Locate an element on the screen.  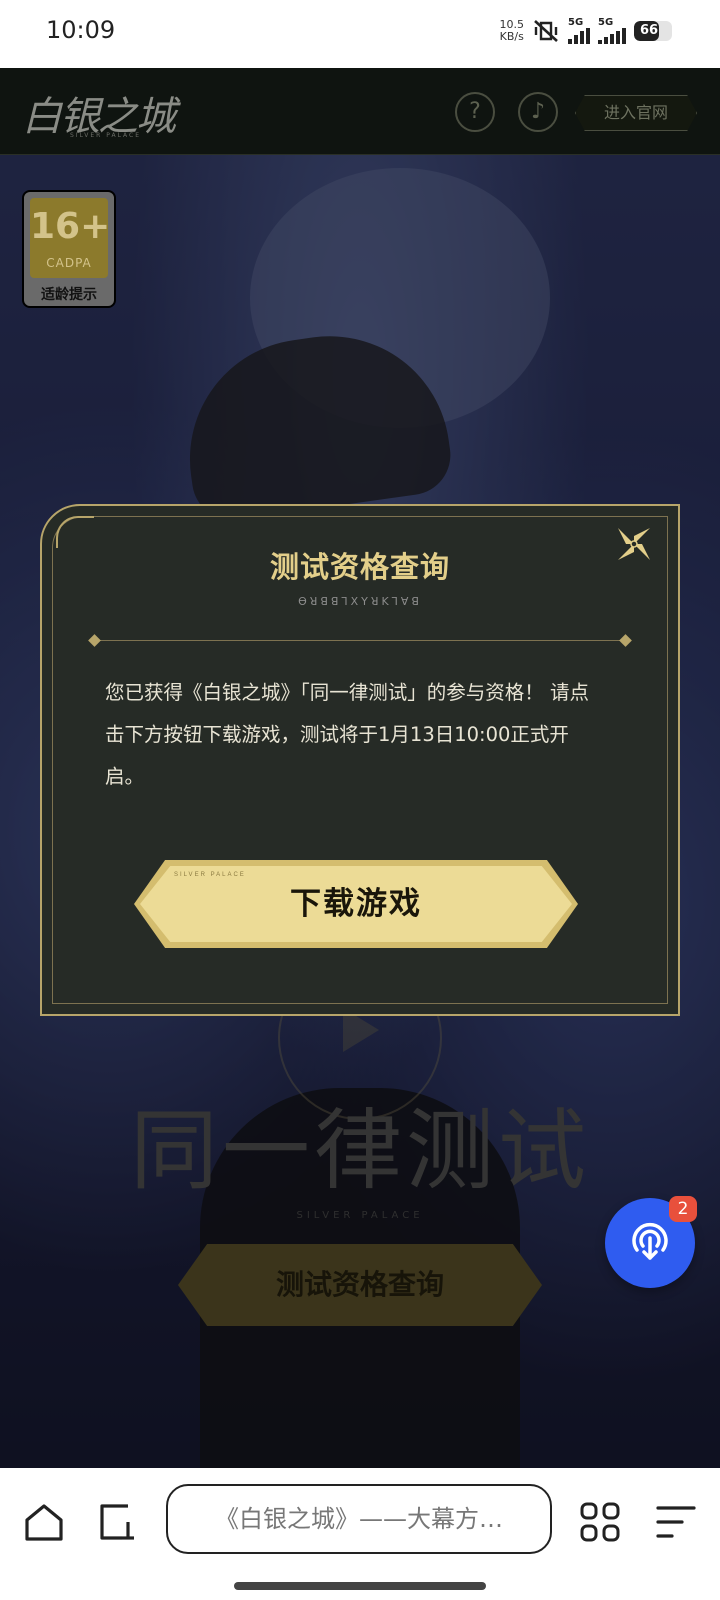
signal-sim2: 5G is located at coordinates (612, 31).